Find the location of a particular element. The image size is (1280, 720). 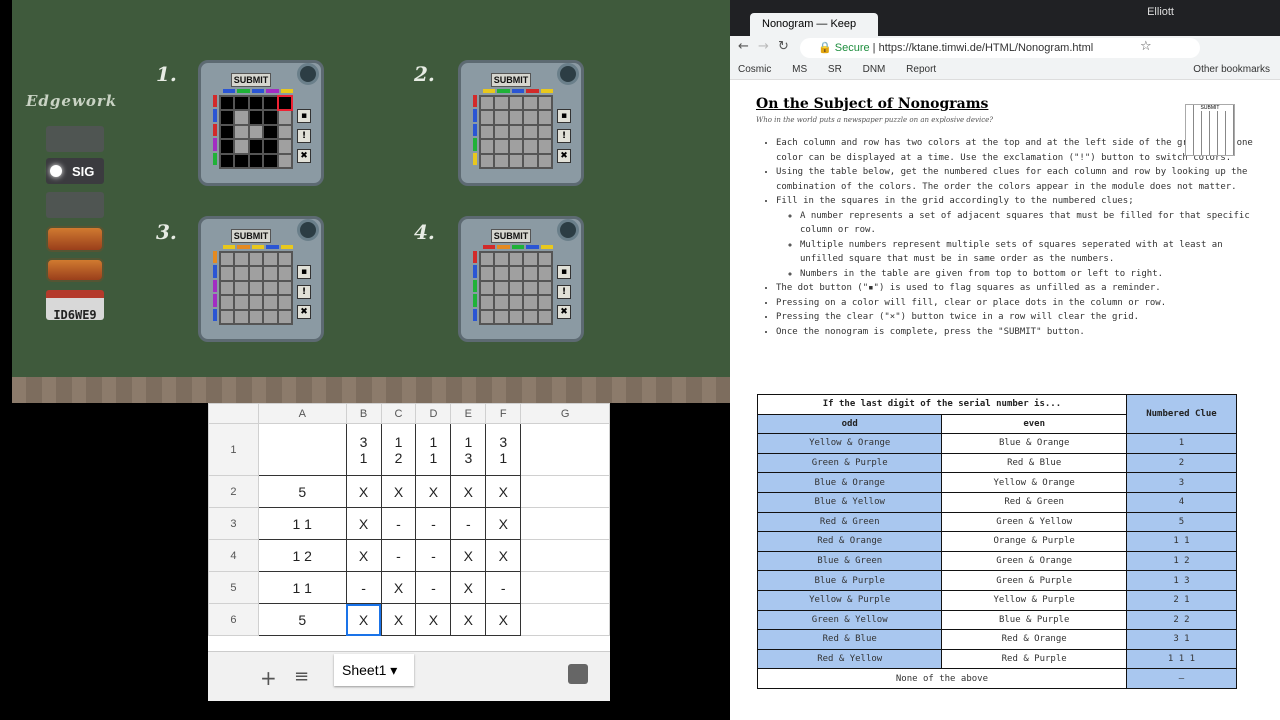

nonogram-module: SUBMIT ▪! ✖ is located at coordinates (261, 123).